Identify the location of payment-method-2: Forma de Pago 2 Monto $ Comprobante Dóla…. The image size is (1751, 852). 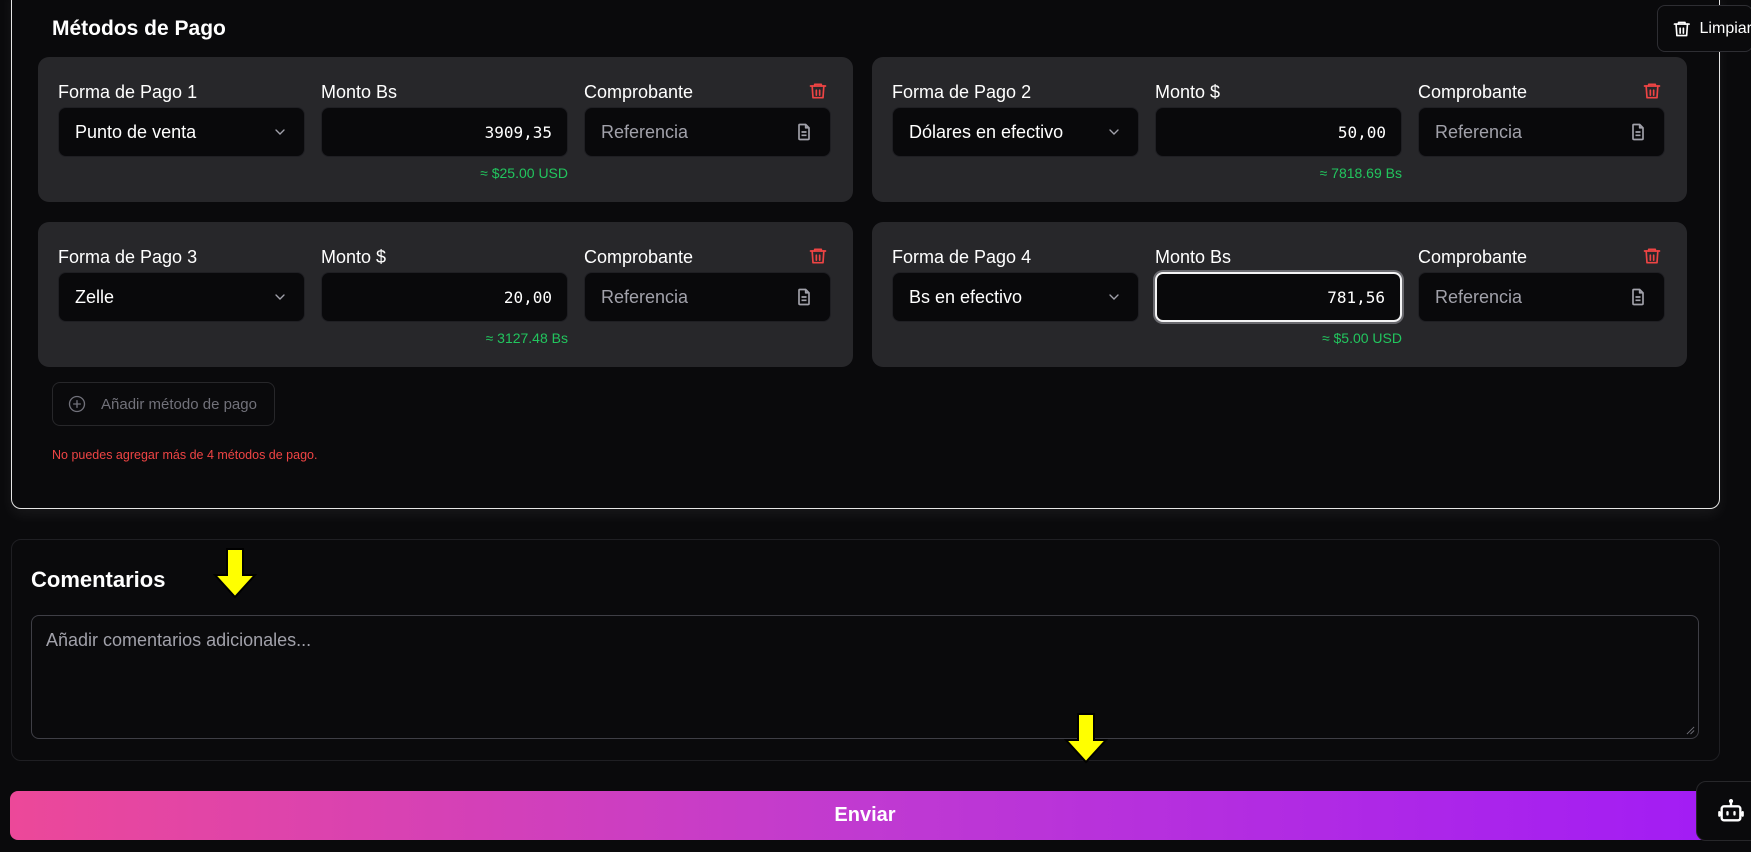
(1279, 129).